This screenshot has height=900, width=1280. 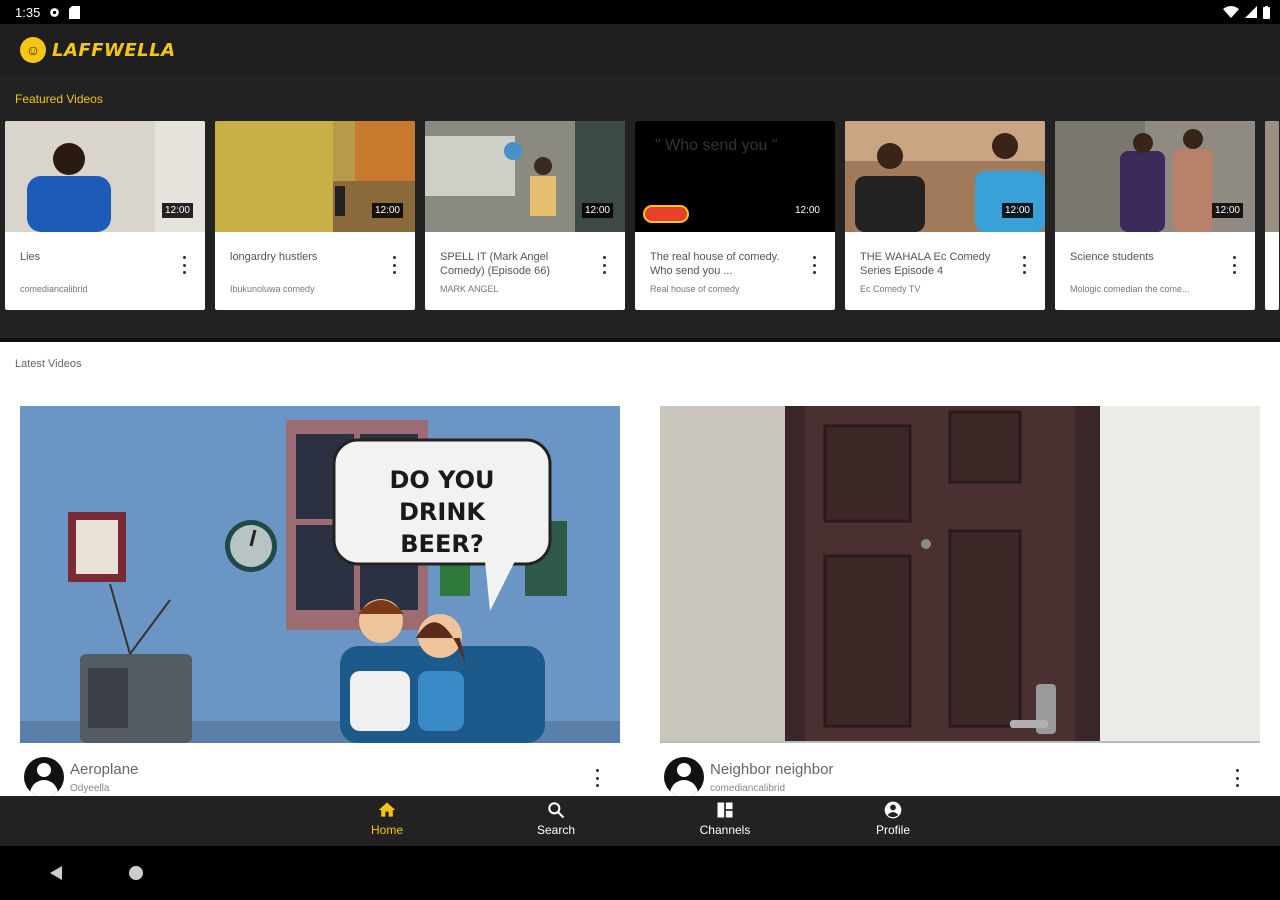 What do you see at coordinates (59, 99) in the screenshot?
I see `featured-title: Featured Videos` at bounding box center [59, 99].